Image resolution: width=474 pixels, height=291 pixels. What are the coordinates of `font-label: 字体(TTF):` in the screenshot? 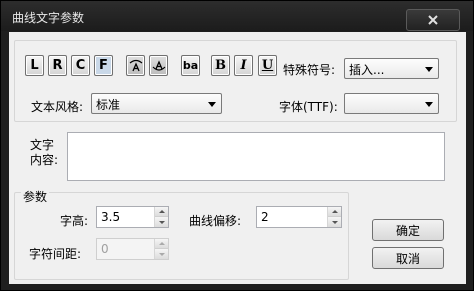 It's located at (308, 107).